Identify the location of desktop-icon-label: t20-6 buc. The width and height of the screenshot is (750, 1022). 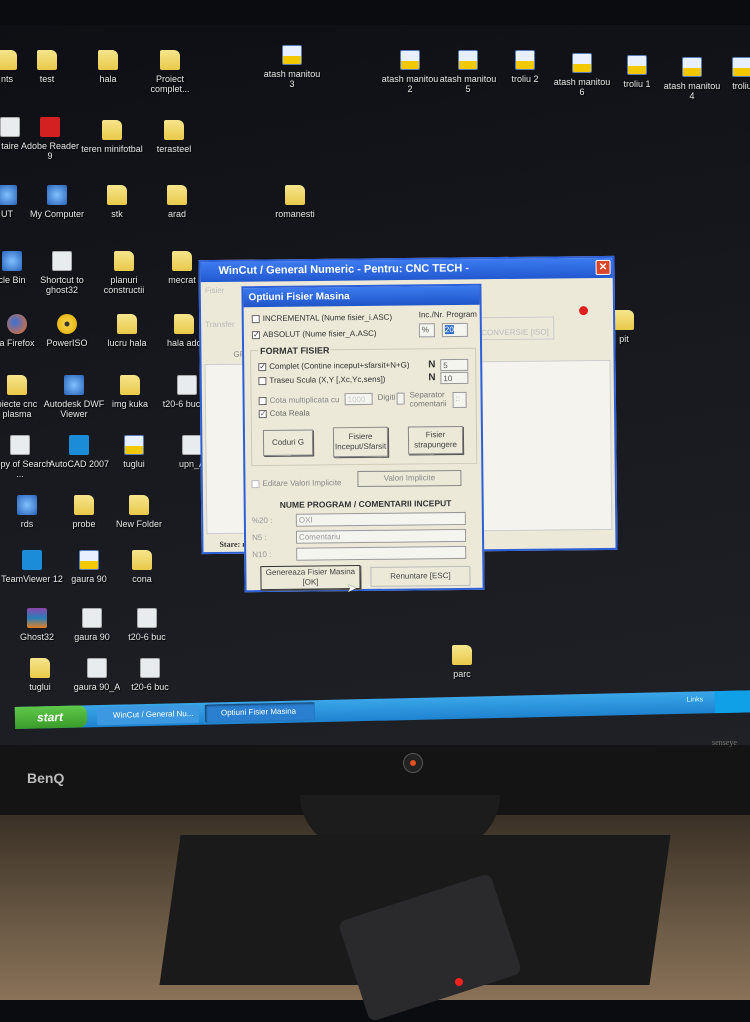
(150, 687).